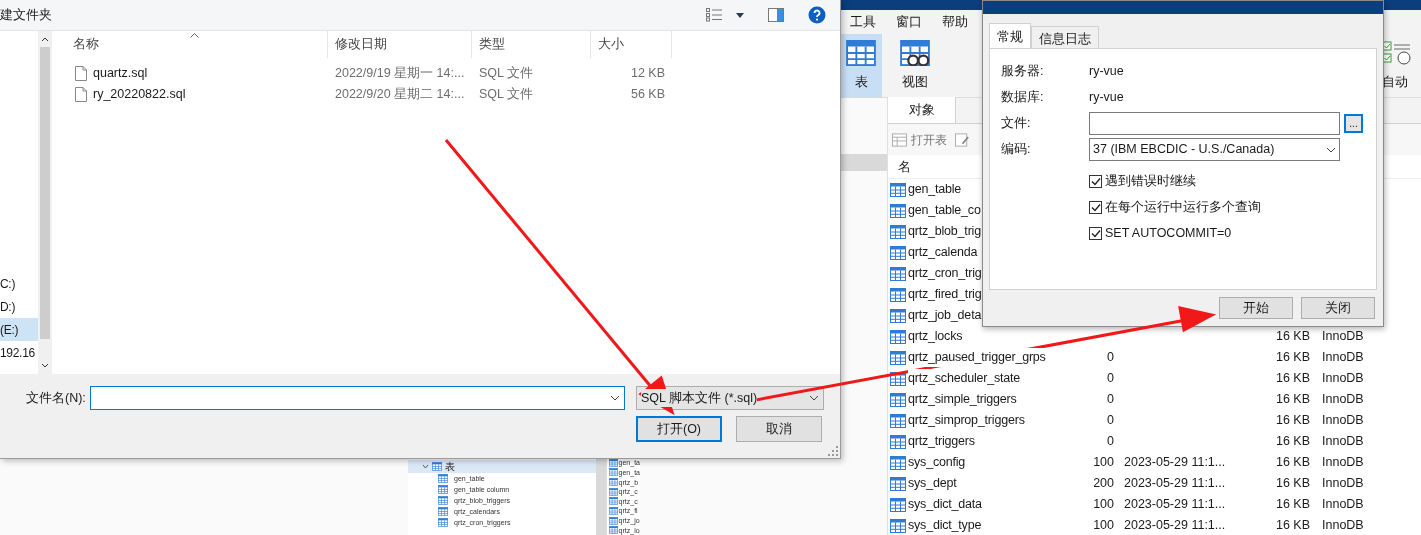 The width and height of the screenshot is (1421, 535). Describe the element at coordinates (1016, 124) in the screenshot. I see `field-label: 文件:` at that location.